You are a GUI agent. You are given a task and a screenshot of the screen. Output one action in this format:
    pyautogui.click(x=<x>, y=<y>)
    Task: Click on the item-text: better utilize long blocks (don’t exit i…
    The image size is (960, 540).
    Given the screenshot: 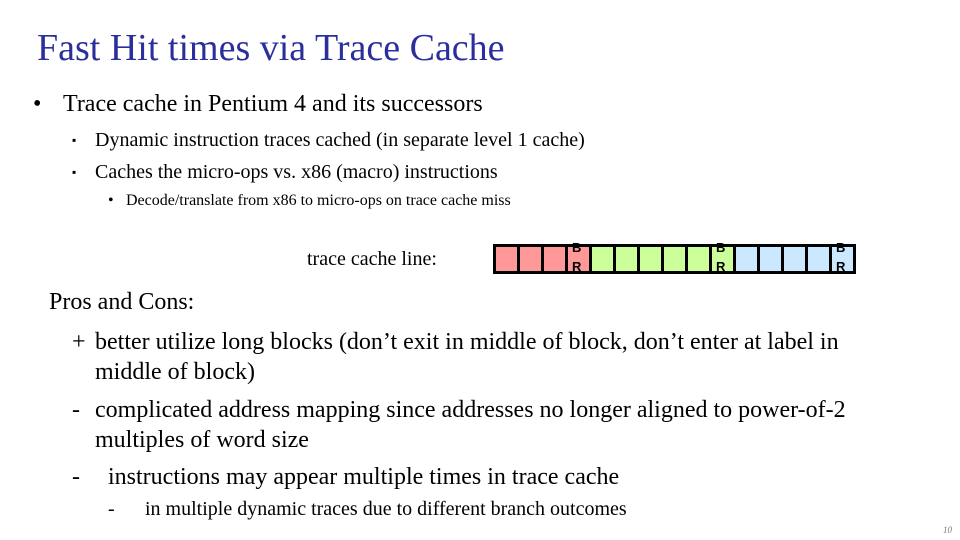 What is the action you would take?
    pyautogui.click(x=467, y=342)
    